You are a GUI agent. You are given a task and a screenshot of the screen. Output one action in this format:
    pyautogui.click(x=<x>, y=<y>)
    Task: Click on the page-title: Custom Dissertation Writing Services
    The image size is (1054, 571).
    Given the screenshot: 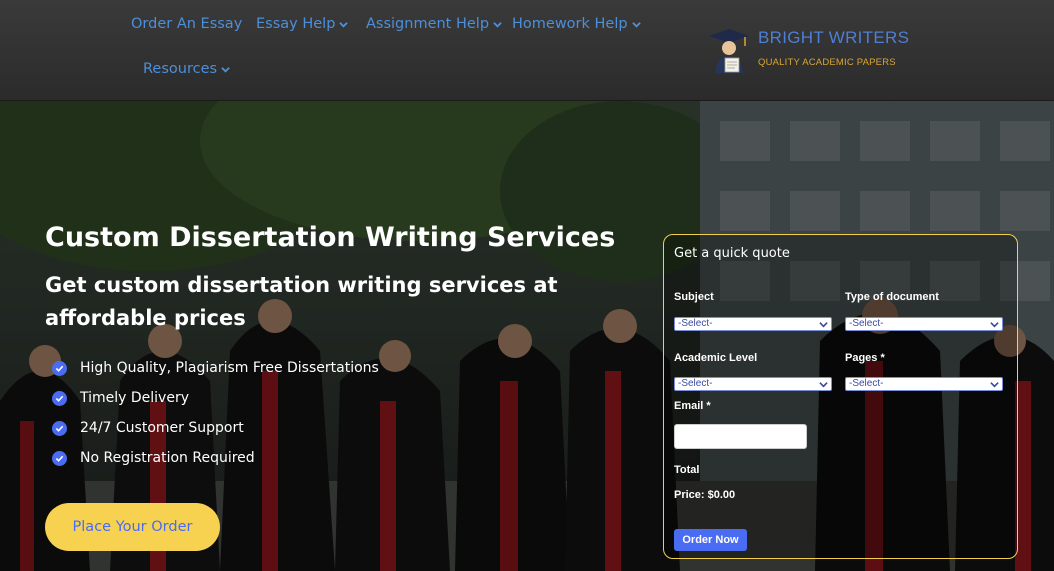 What is the action you would take?
    pyautogui.click(x=330, y=237)
    